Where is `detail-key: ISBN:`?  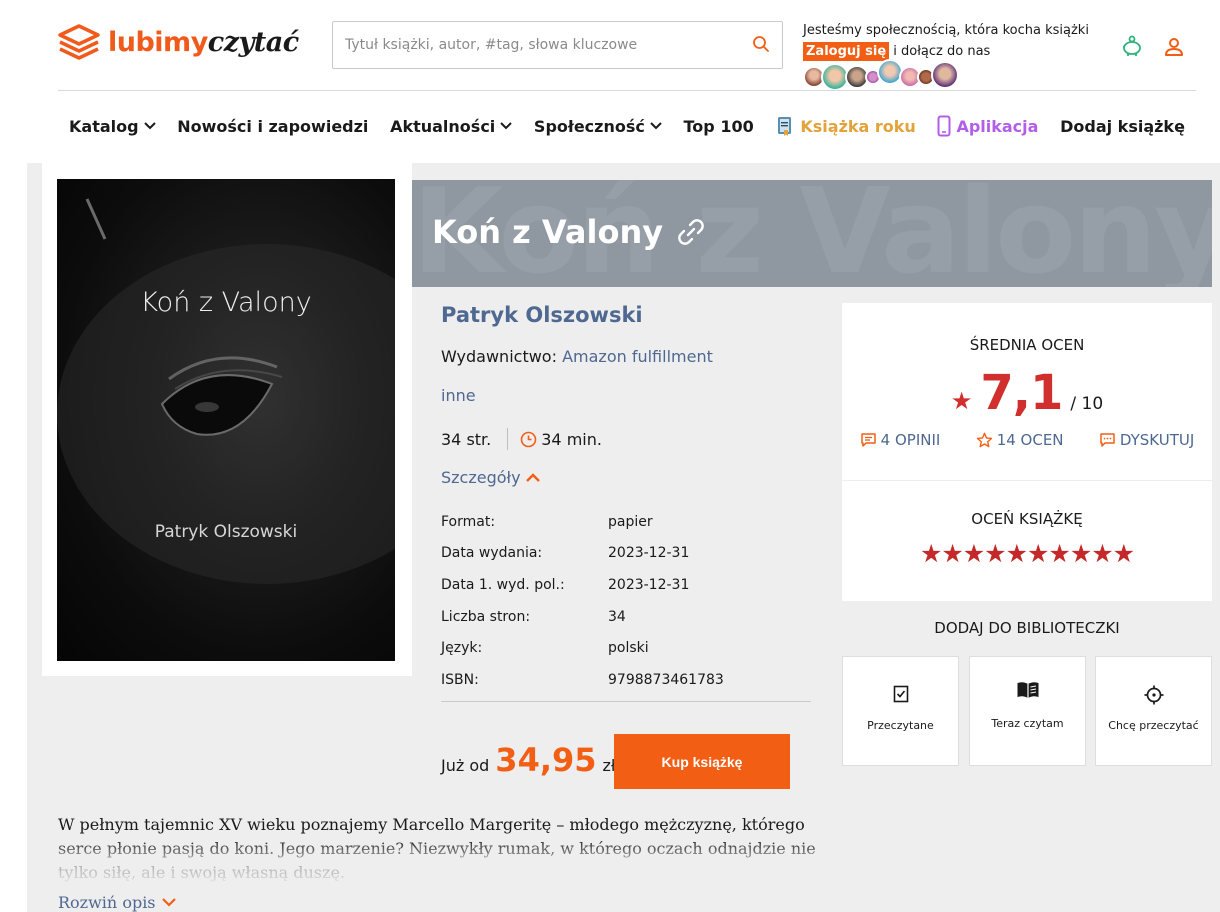 detail-key: ISBN: is located at coordinates (460, 679).